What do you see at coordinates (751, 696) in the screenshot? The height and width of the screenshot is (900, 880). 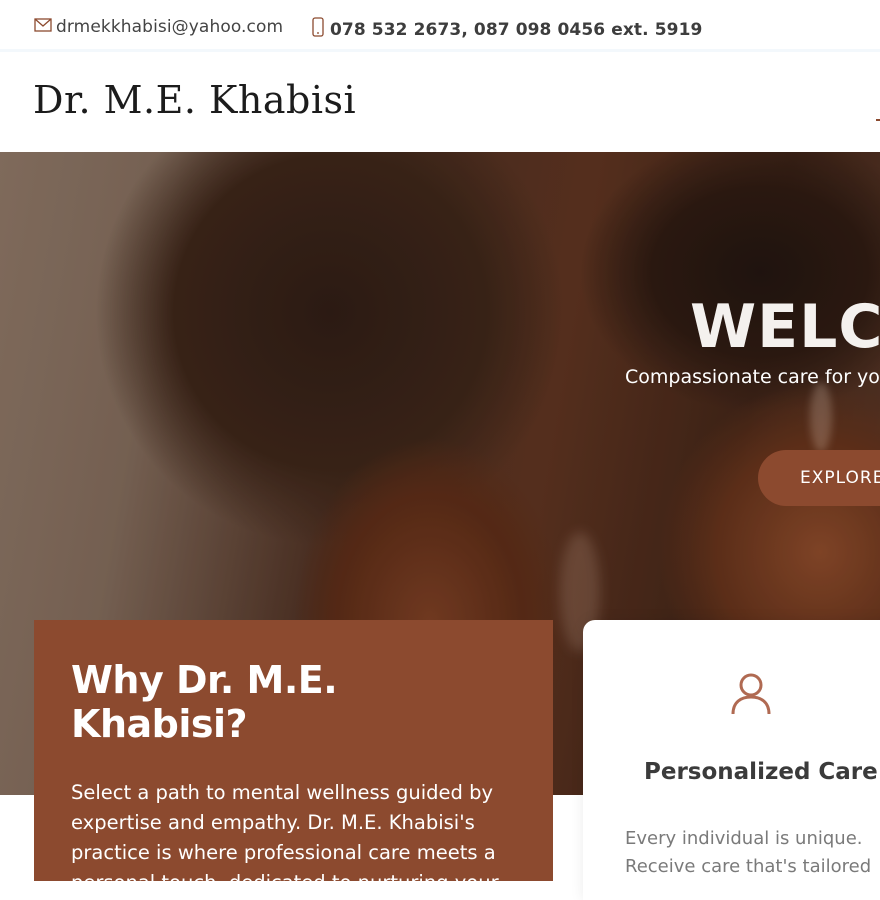 I see `person-icon` at bounding box center [751, 696].